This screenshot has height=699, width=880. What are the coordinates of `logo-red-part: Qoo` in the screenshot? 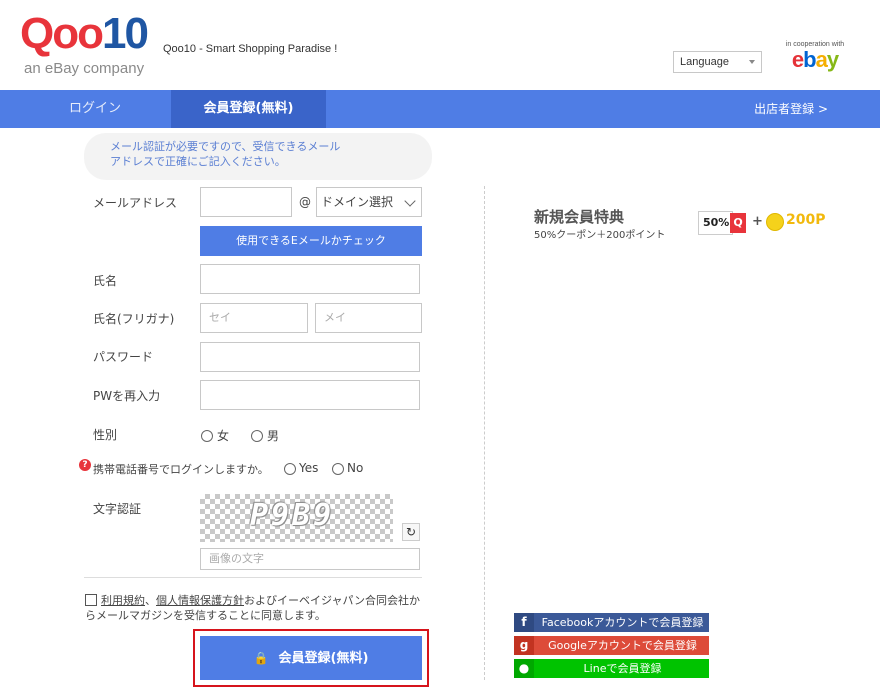 It's located at (62, 33).